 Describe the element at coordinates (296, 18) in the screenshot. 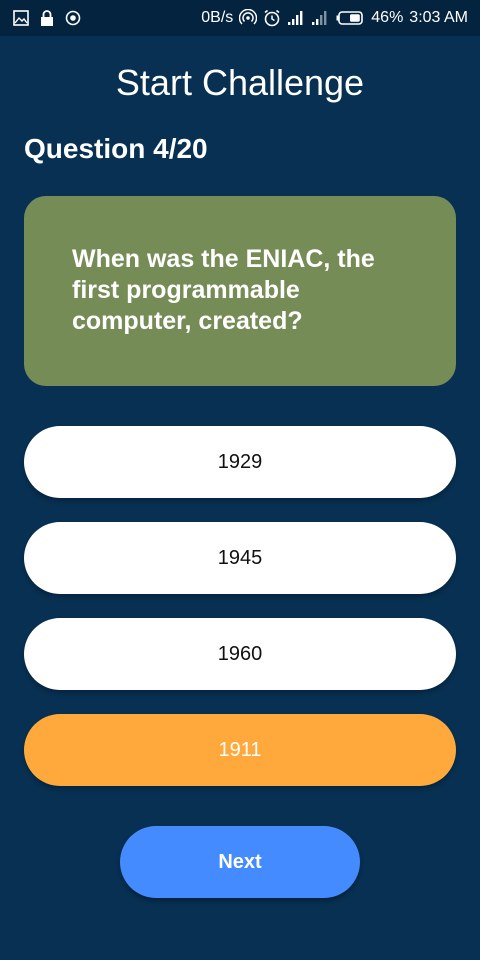

I see `signal-icon` at that location.